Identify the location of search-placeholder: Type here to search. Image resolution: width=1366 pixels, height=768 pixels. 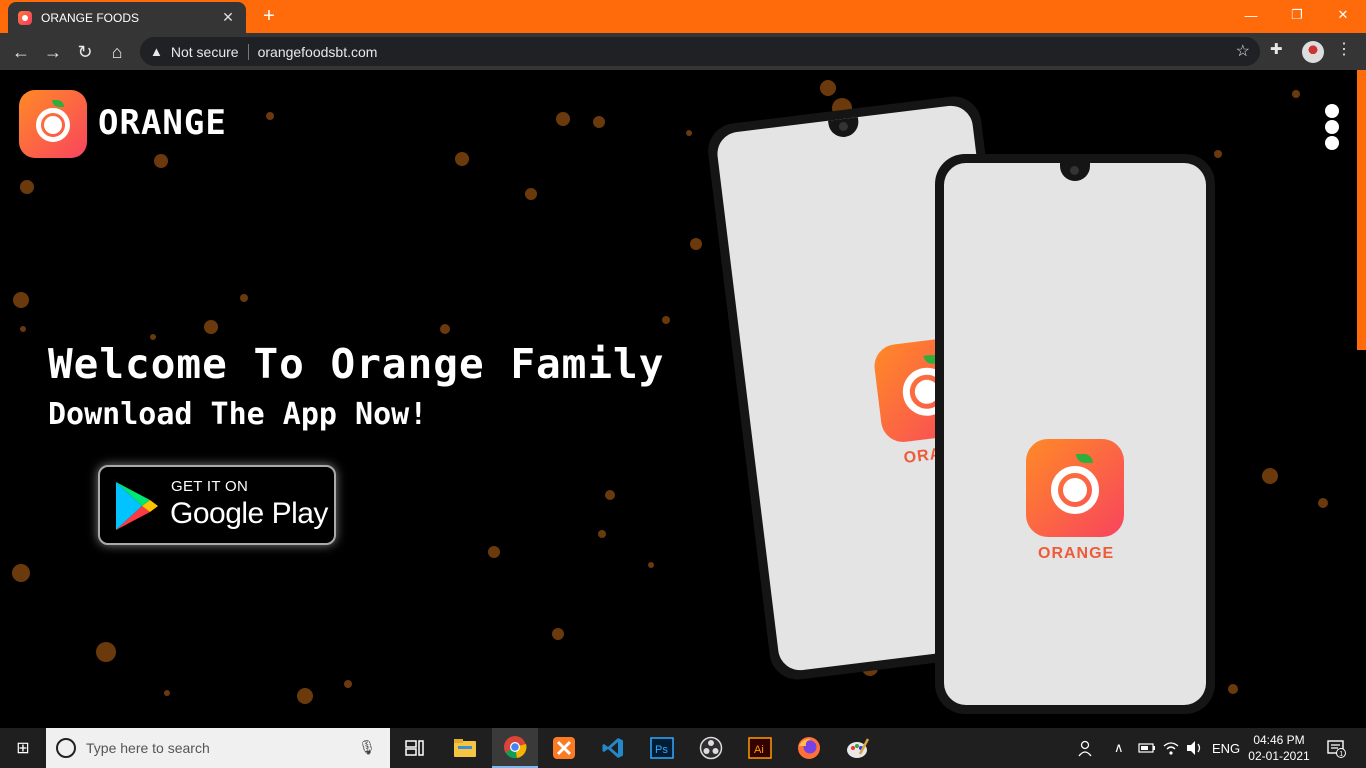
(148, 748).